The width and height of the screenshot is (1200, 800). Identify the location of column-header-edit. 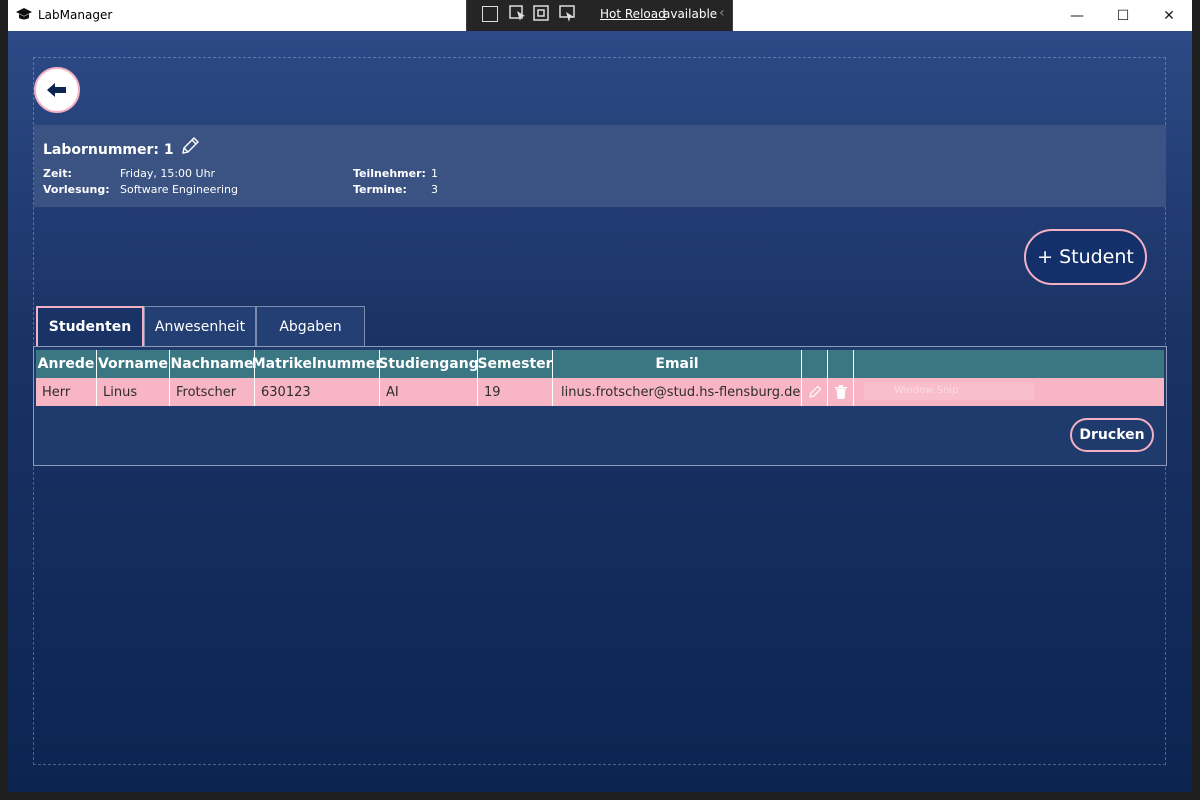
(815, 364).